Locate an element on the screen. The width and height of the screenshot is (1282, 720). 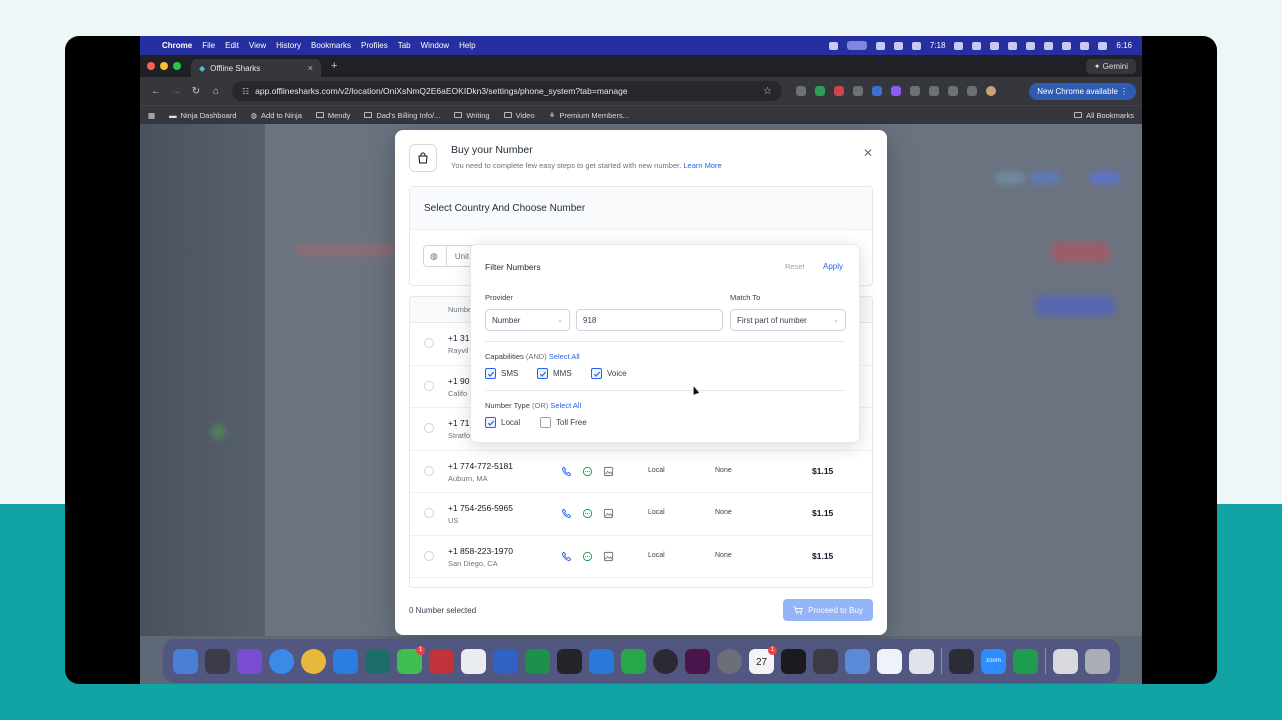
control-center-icon is located at coordinates (1103, 45).